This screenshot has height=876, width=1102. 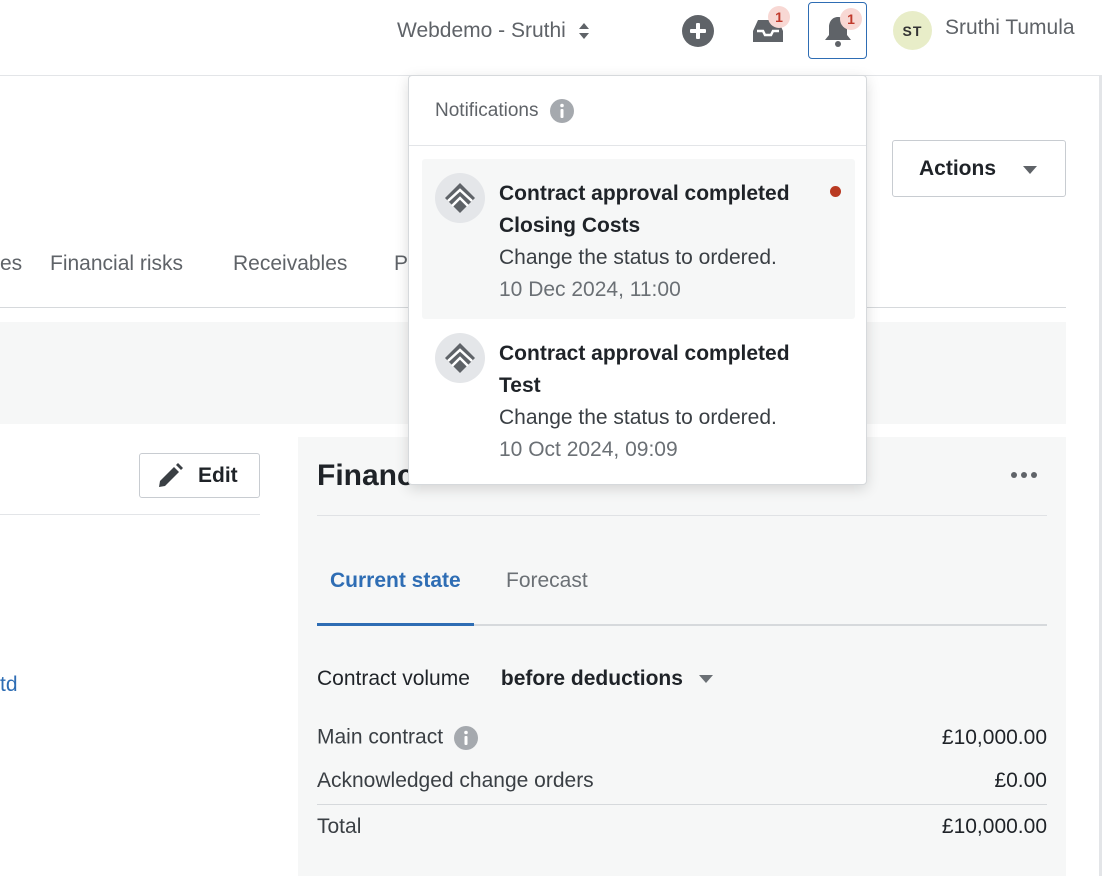 I want to click on sort-arrows-icon, so click(x=584, y=31).